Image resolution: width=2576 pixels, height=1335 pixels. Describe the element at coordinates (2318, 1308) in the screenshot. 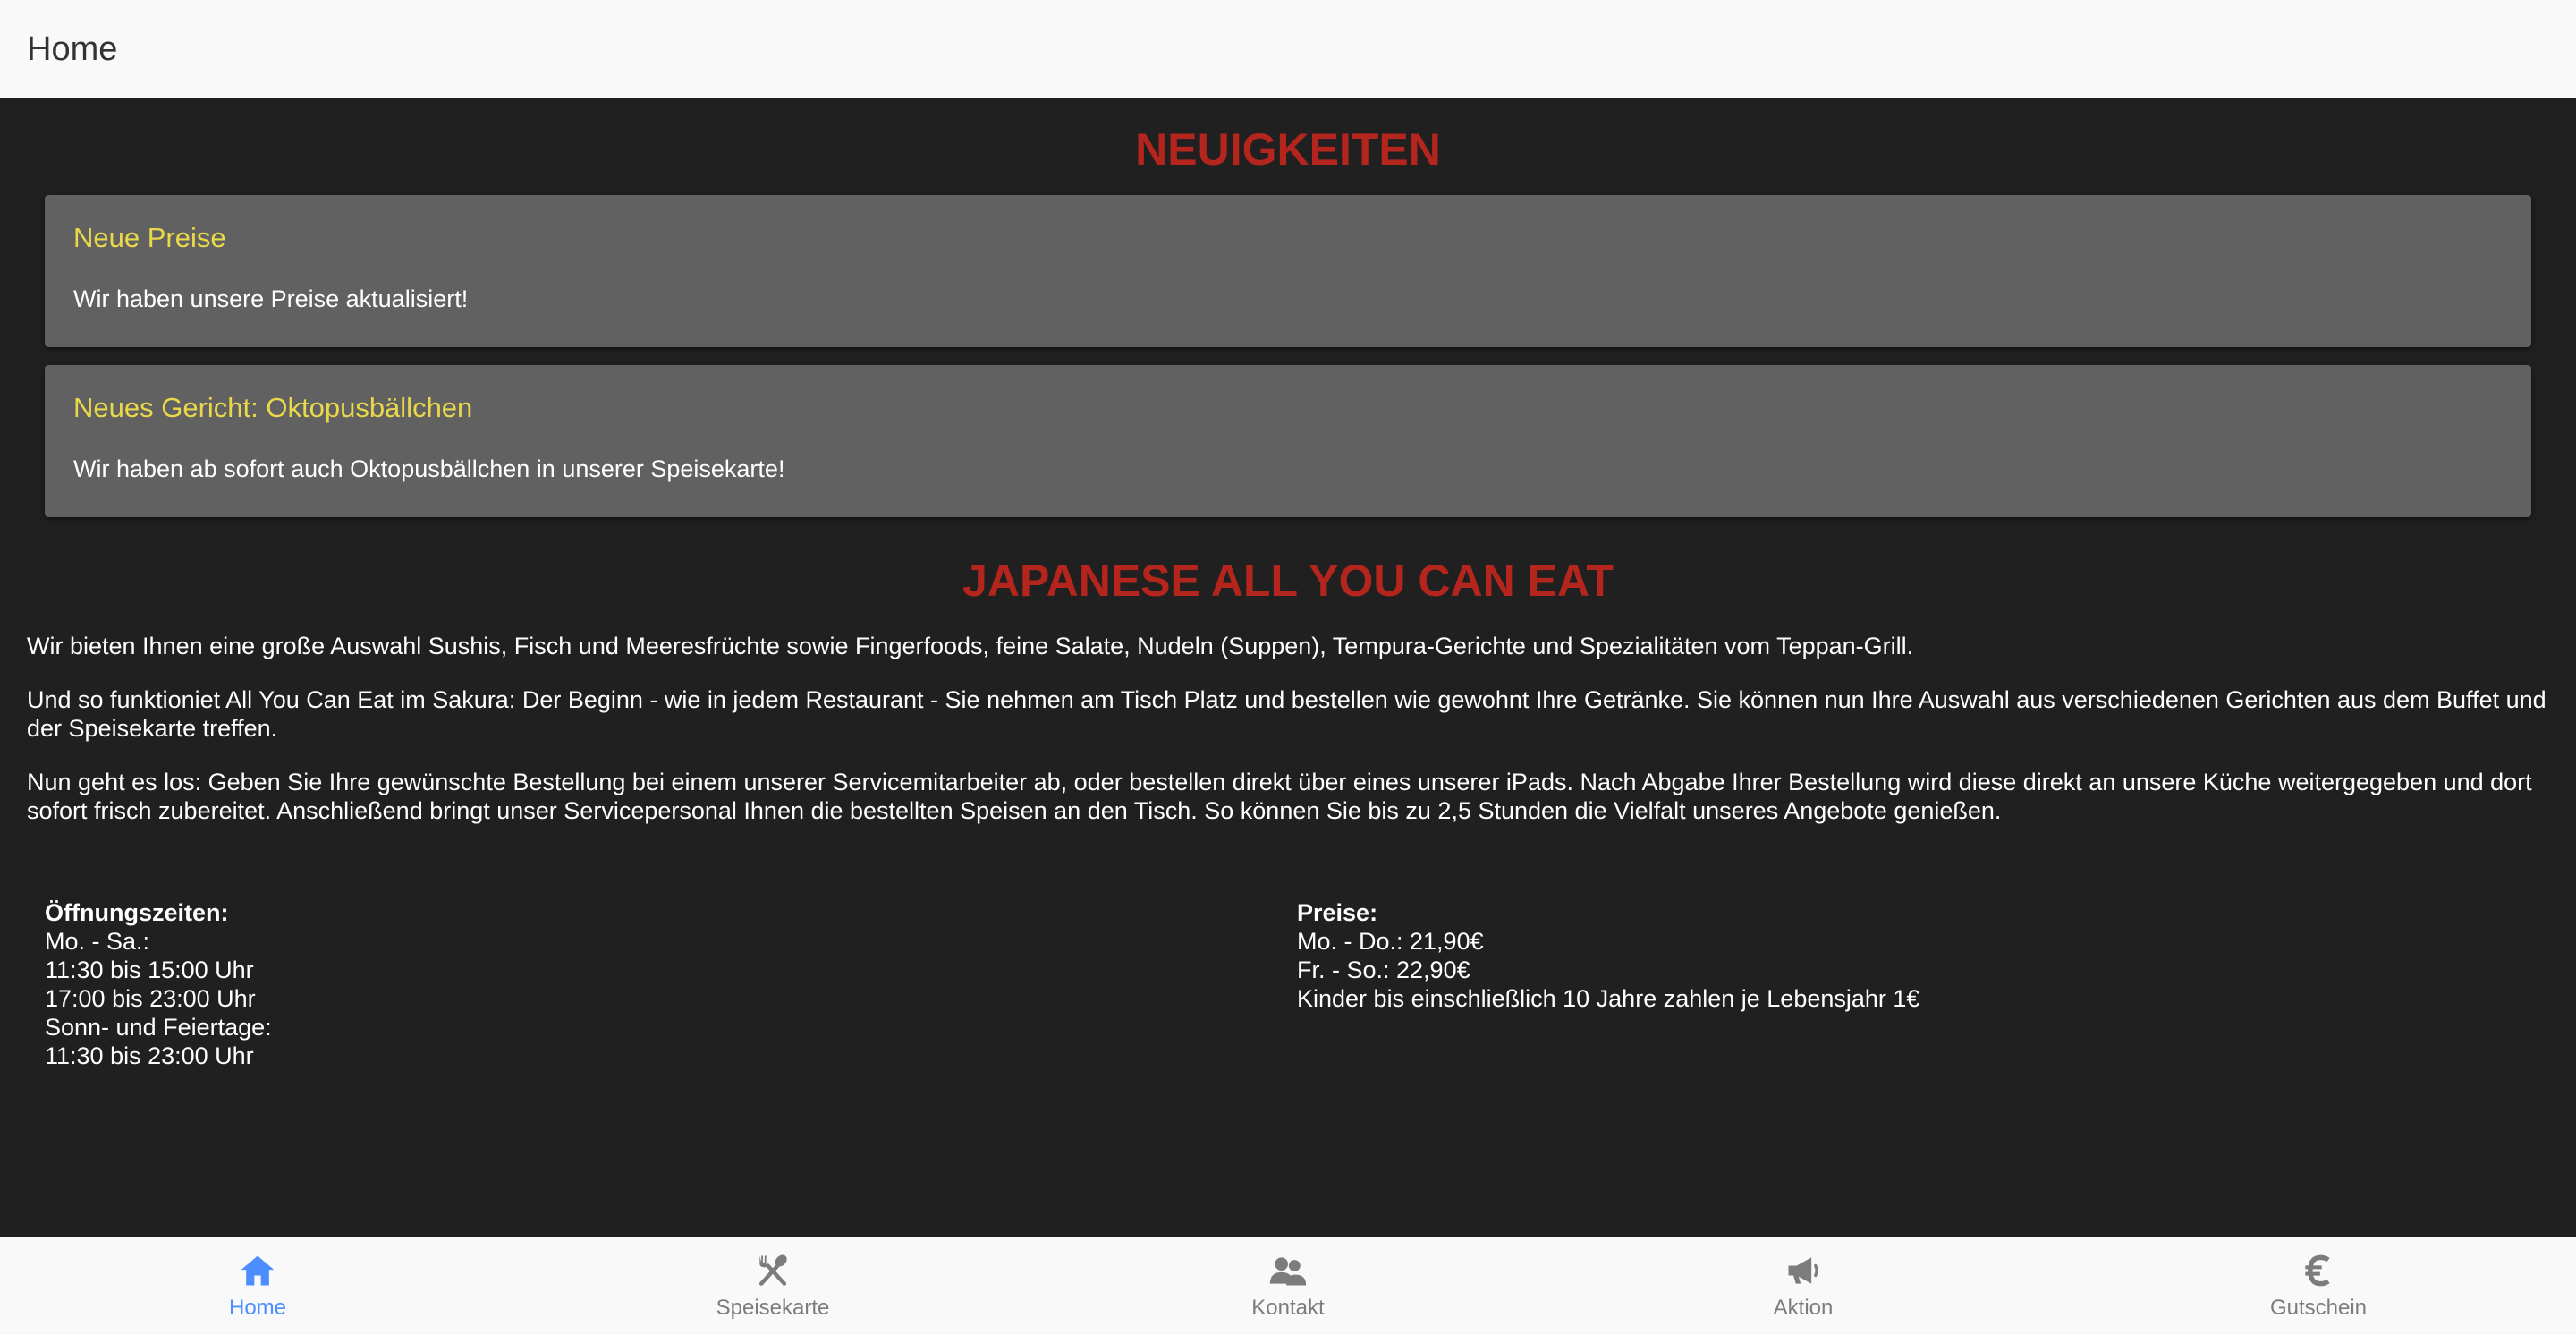

I see `tab-label: Gutschein` at that location.